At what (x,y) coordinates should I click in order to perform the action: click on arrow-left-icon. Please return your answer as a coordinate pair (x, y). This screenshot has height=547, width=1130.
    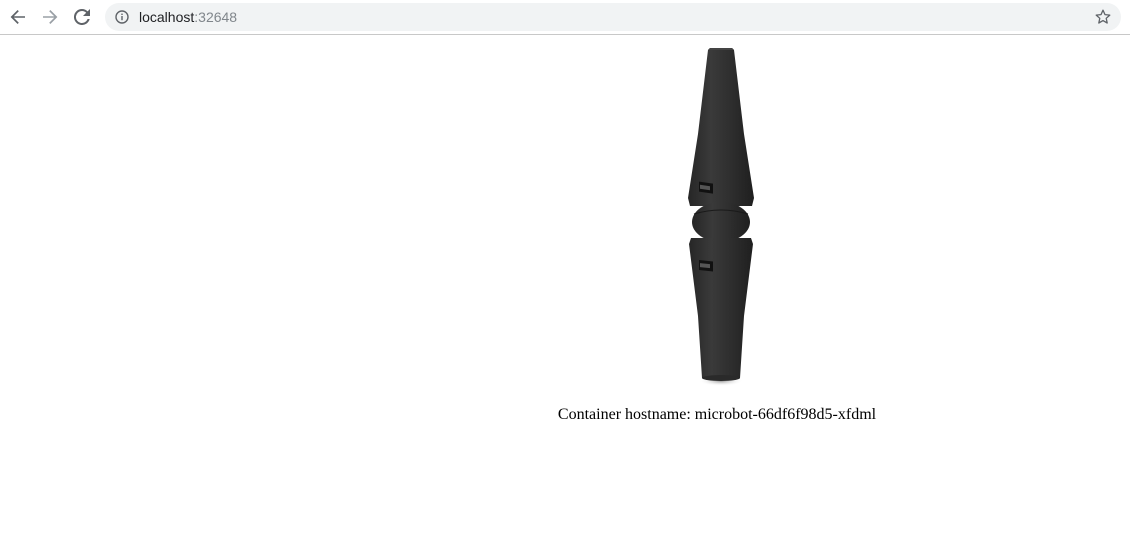
    Looking at the image, I should click on (17, 17).